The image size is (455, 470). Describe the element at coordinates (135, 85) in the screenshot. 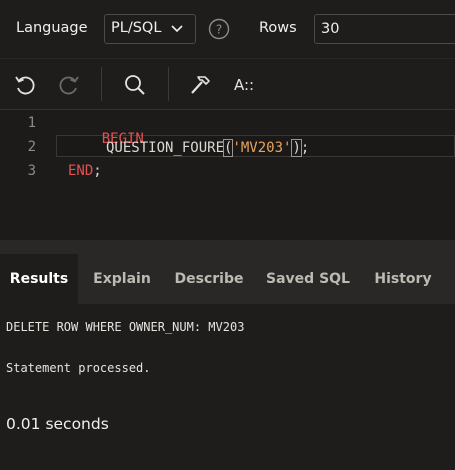

I see `search-icon` at that location.